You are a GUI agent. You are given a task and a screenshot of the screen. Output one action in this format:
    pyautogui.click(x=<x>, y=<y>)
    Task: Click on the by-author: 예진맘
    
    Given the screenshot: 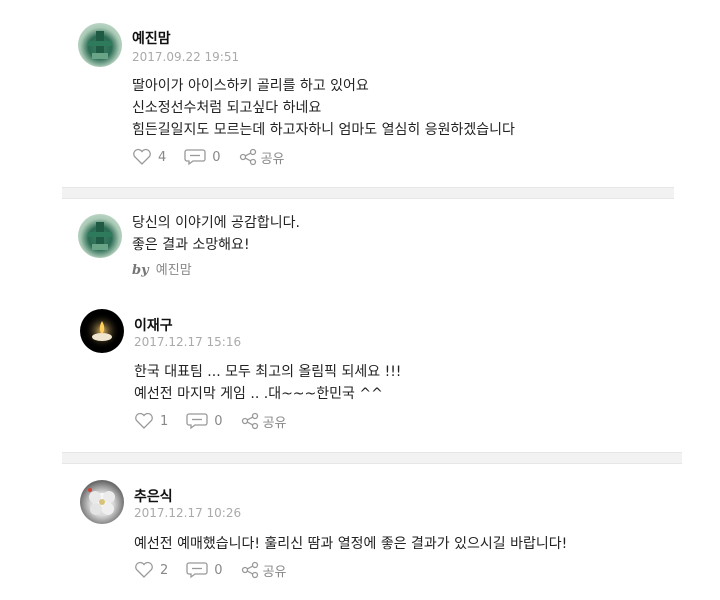 What is the action you would take?
    pyautogui.click(x=174, y=270)
    